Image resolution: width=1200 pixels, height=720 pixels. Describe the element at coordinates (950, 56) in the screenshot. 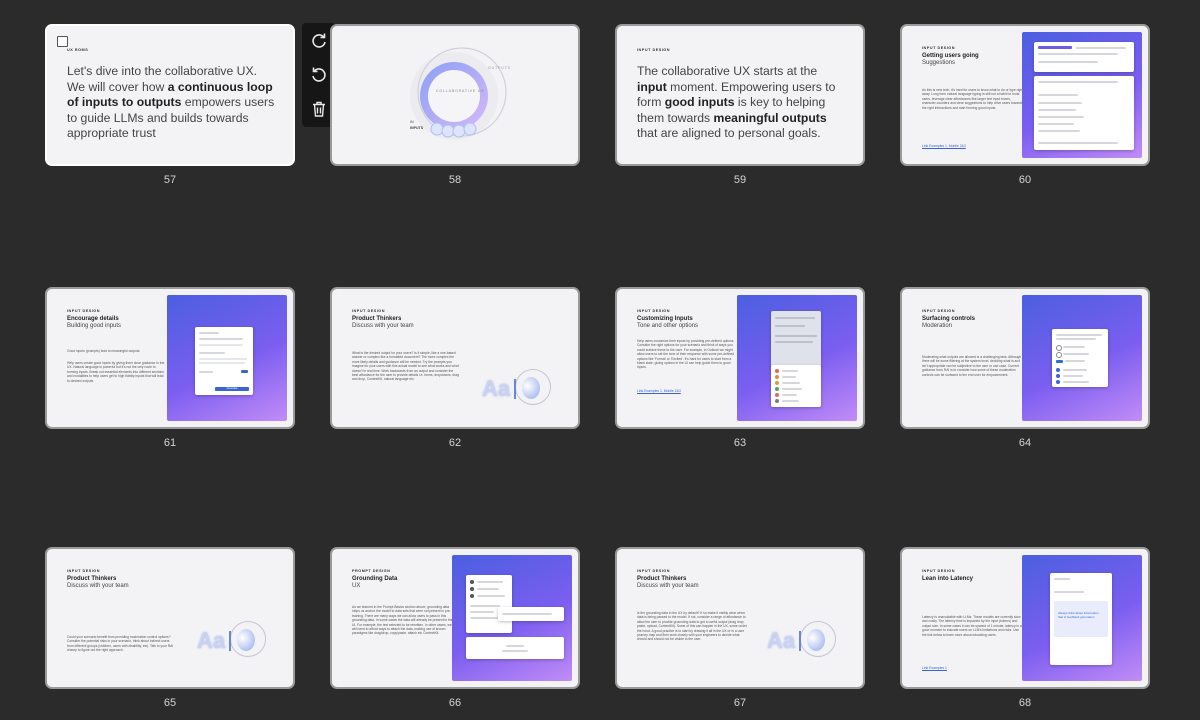

I see `slide-title: Getting users going` at that location.